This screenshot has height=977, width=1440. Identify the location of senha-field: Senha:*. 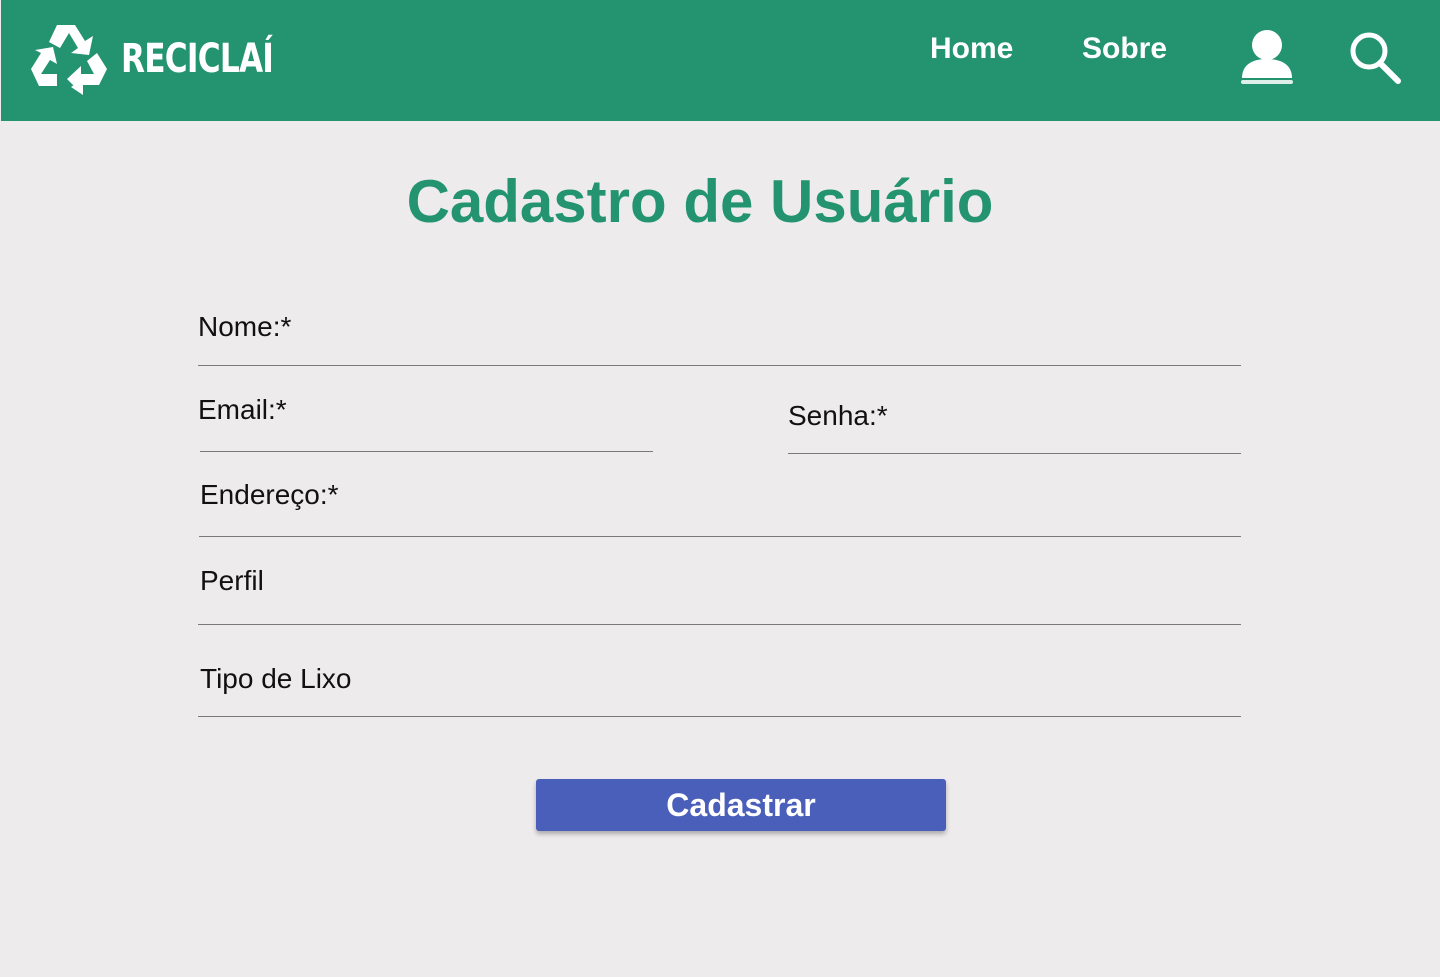
(1014, 422).